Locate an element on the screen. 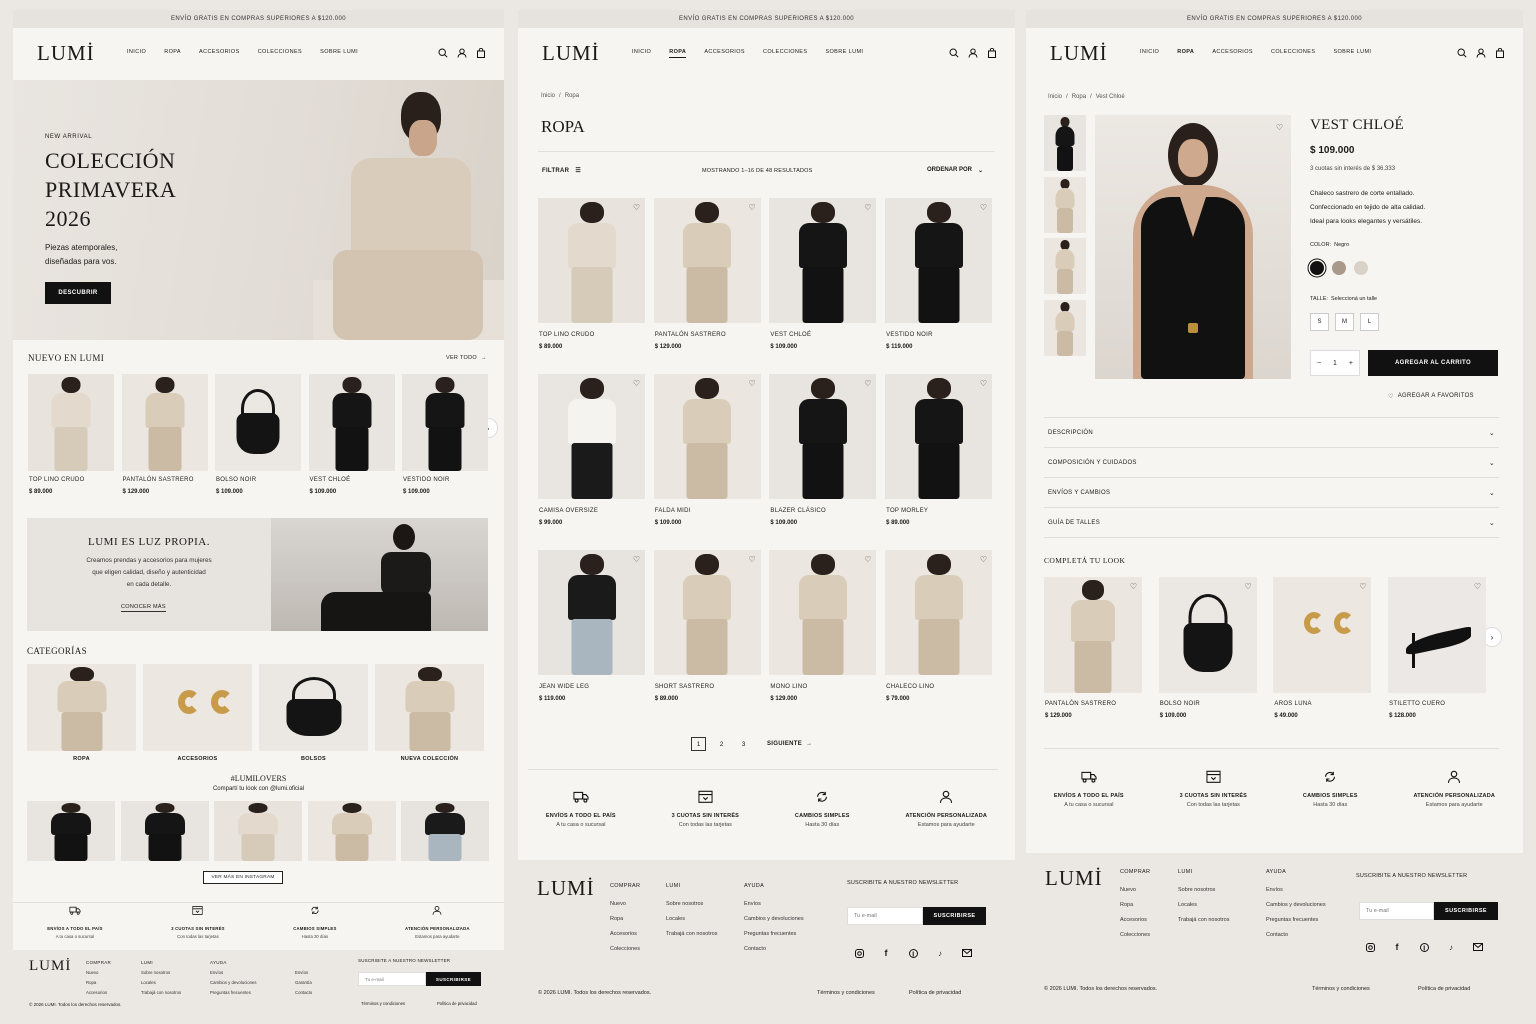  product-name: CAMISA OVERSIZE is located at coordinates (568, 511).